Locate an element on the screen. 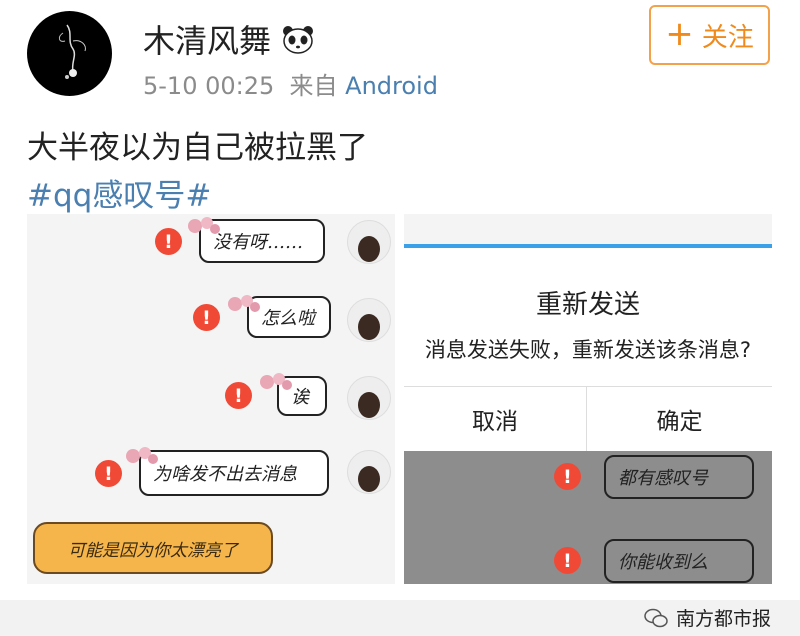 The width and height of the screenshot is (800, 636). confirm-button: 确定 is located at coordinates (679, 418).